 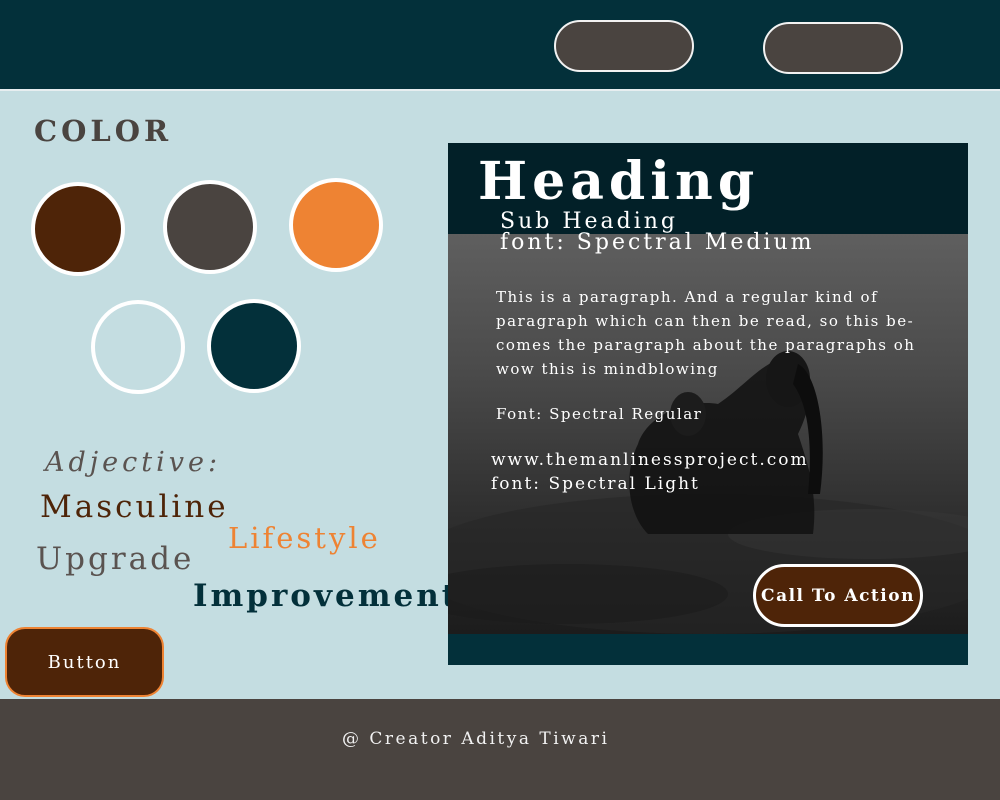 I want to click on color-swatch-orange, so click(x=336, y=225).